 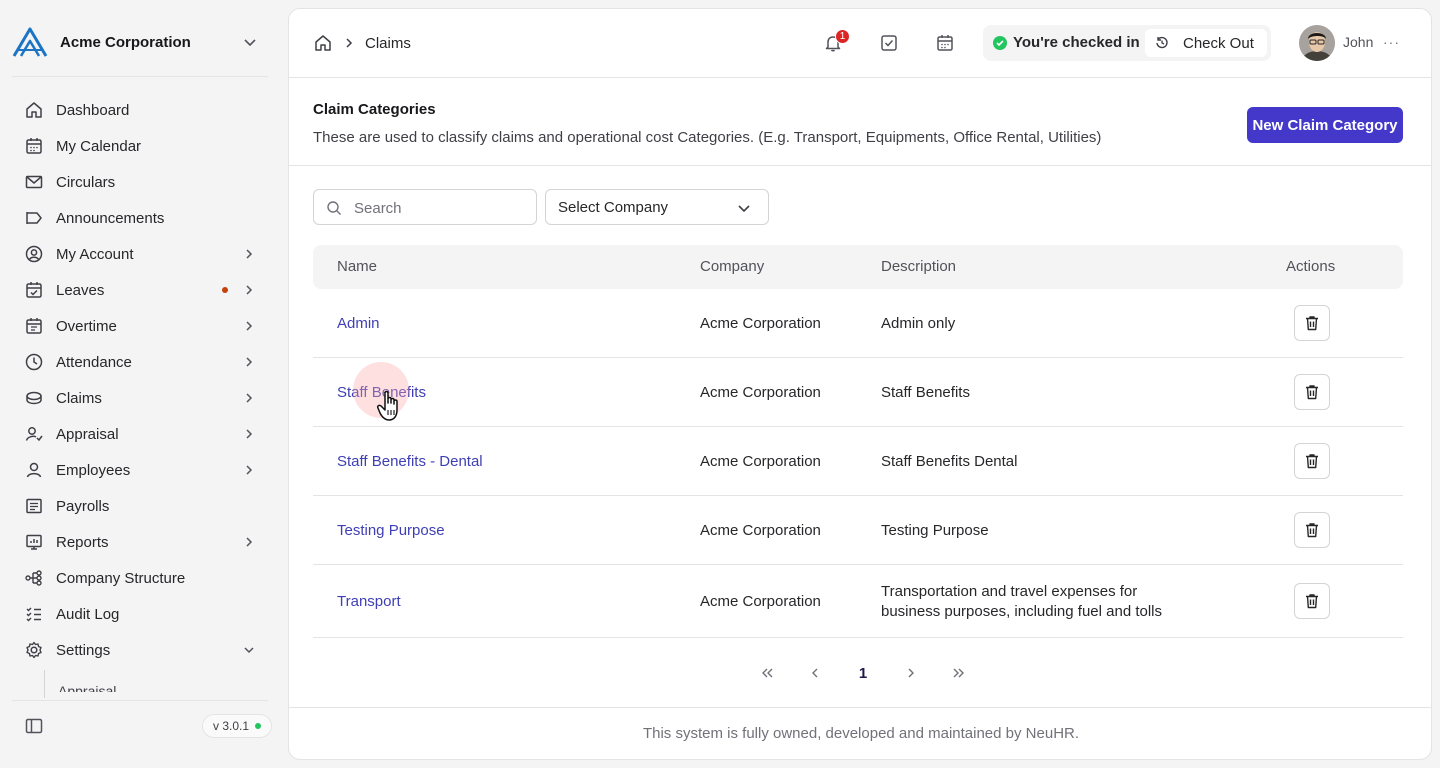 I want to click on check-out-label: Check Out, so click(x=1218, y=43).